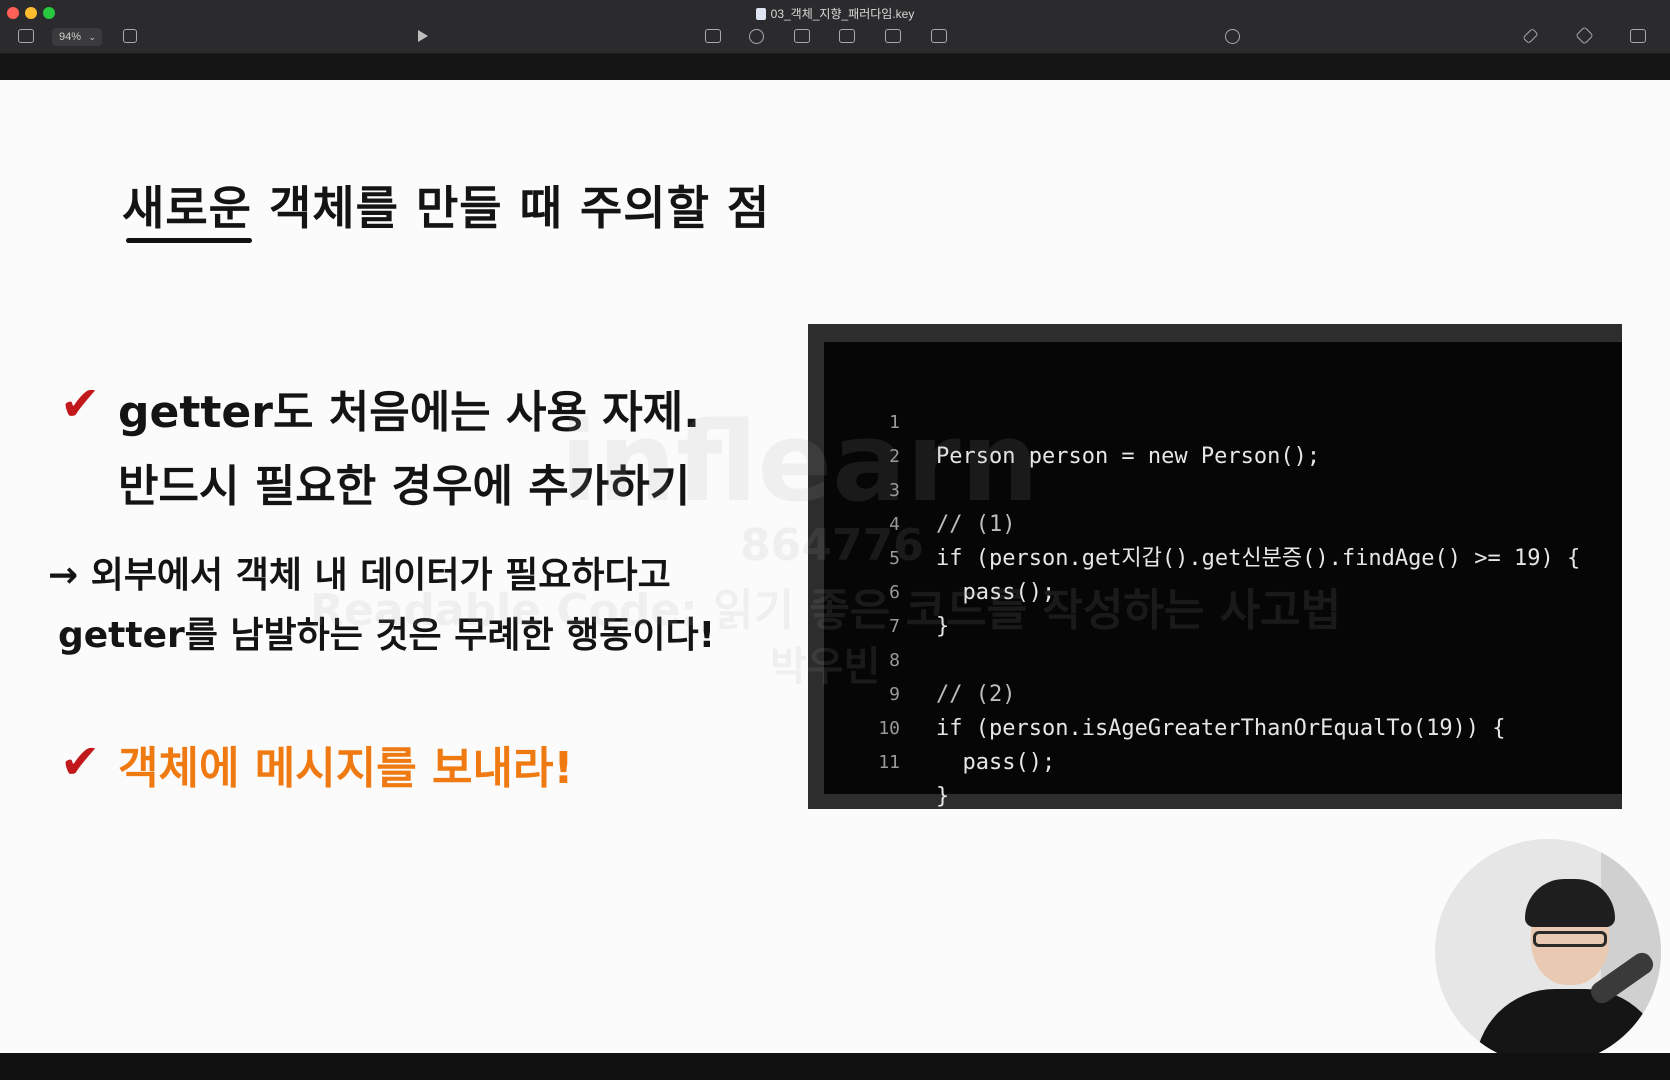  What do you see at coordinates (404, 486) in the screenshot?
I see `point-line-2: 반드시 필요한 경우에 추가하기` at bounding box center [404, 486].